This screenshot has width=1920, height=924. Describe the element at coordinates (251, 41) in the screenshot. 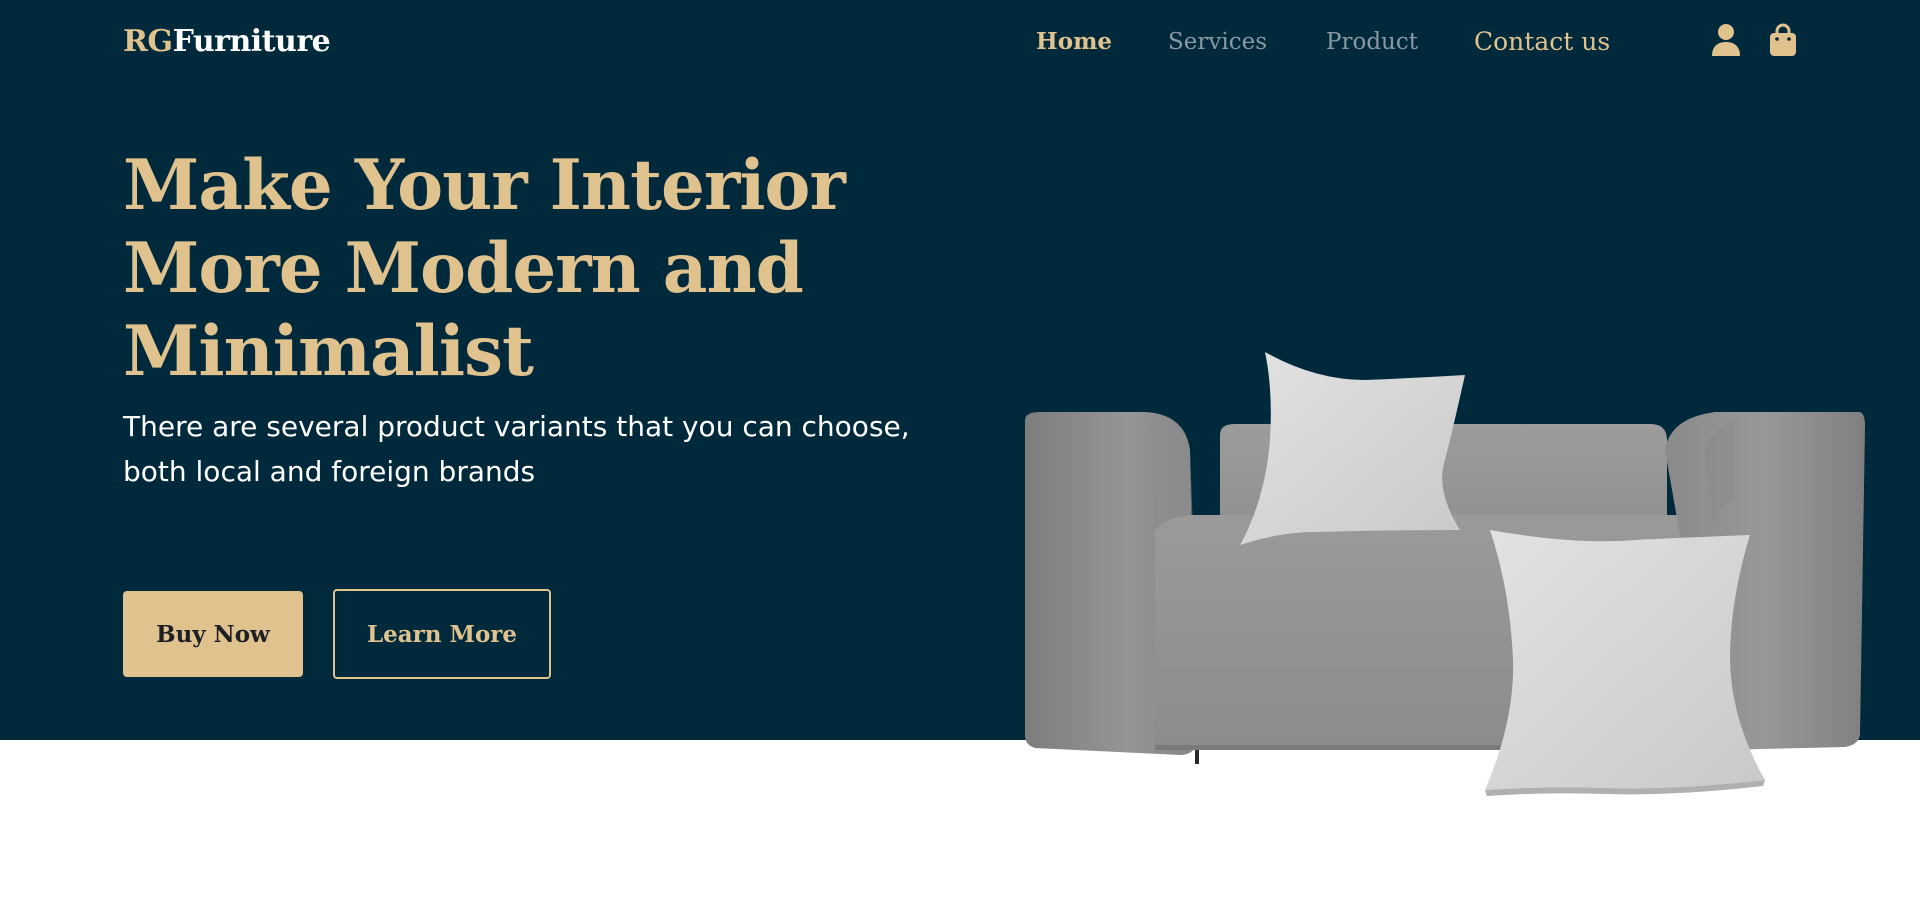

I see `brand-name: Furniture` at that location.